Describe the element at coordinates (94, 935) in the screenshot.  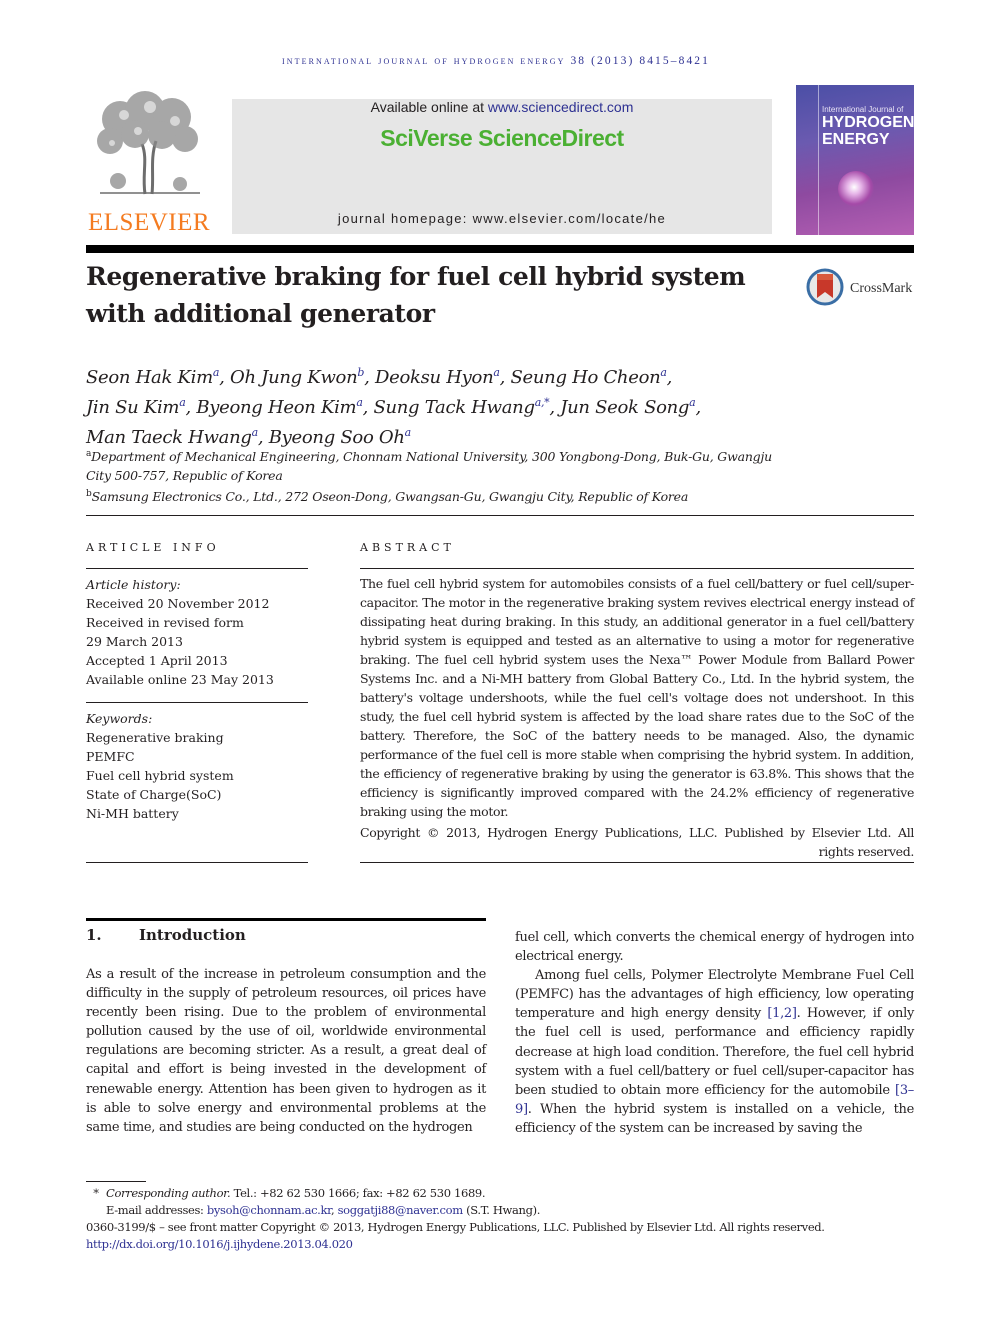
I see `section-number: 1.` at that location.